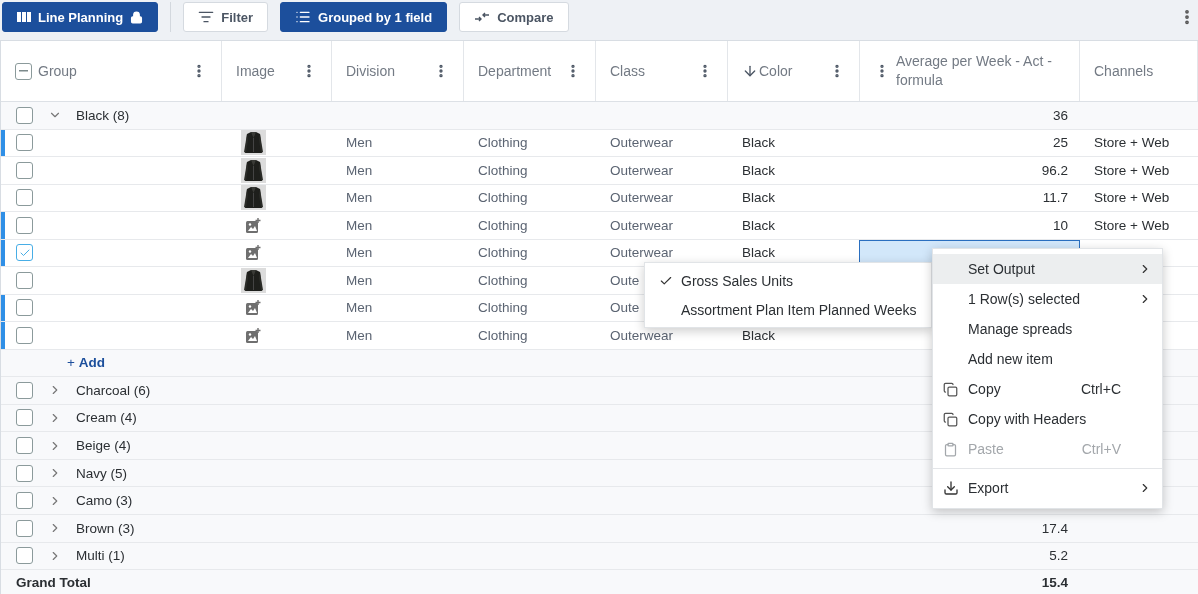 The height and width of the screenshot is (594, 1198). I want to click on menu-item: 1 Row(s) selected, so click(1047, 299).